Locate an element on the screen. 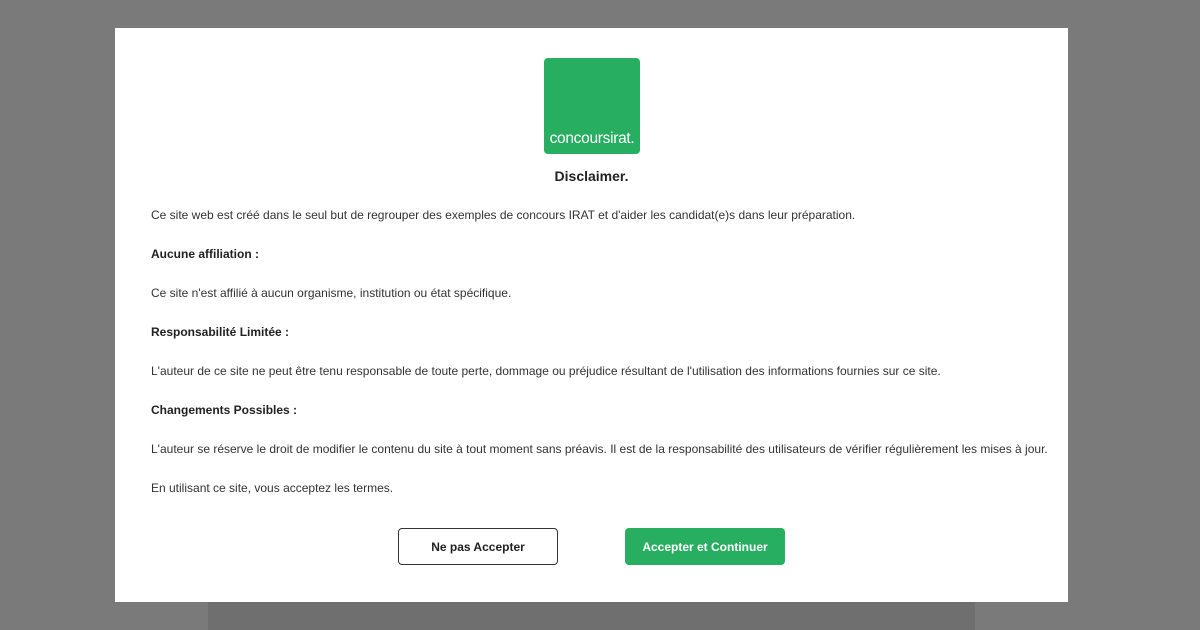 The height and width of the screenshot is (630, 1200). decline-button: Ne pas Accepter is located at coordinates (478, 546).